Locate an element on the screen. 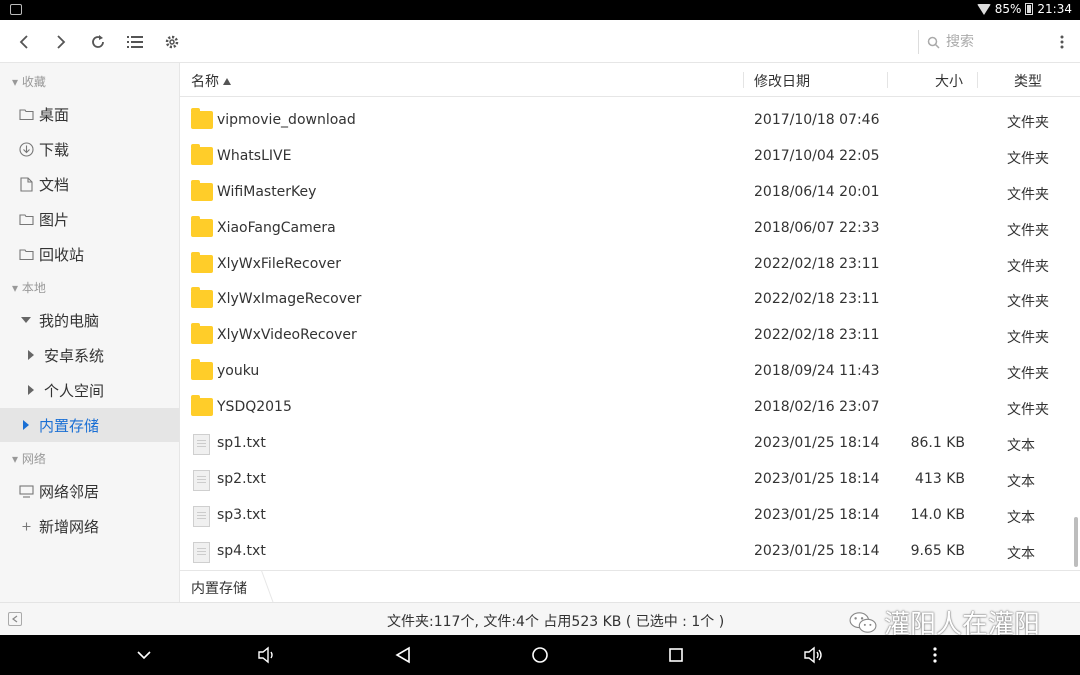 Image resolution: width=1080 pixels, height=675 pixels. file-row: YSDQ2015 2018/02/16 23:07 文件夹 is located at coordinates (626, 408).